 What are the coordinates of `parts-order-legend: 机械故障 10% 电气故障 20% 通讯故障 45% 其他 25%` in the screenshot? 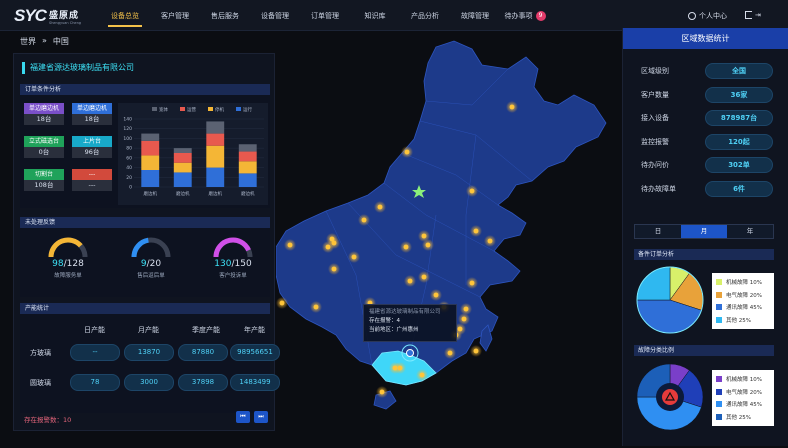 It's located at (743, 301).